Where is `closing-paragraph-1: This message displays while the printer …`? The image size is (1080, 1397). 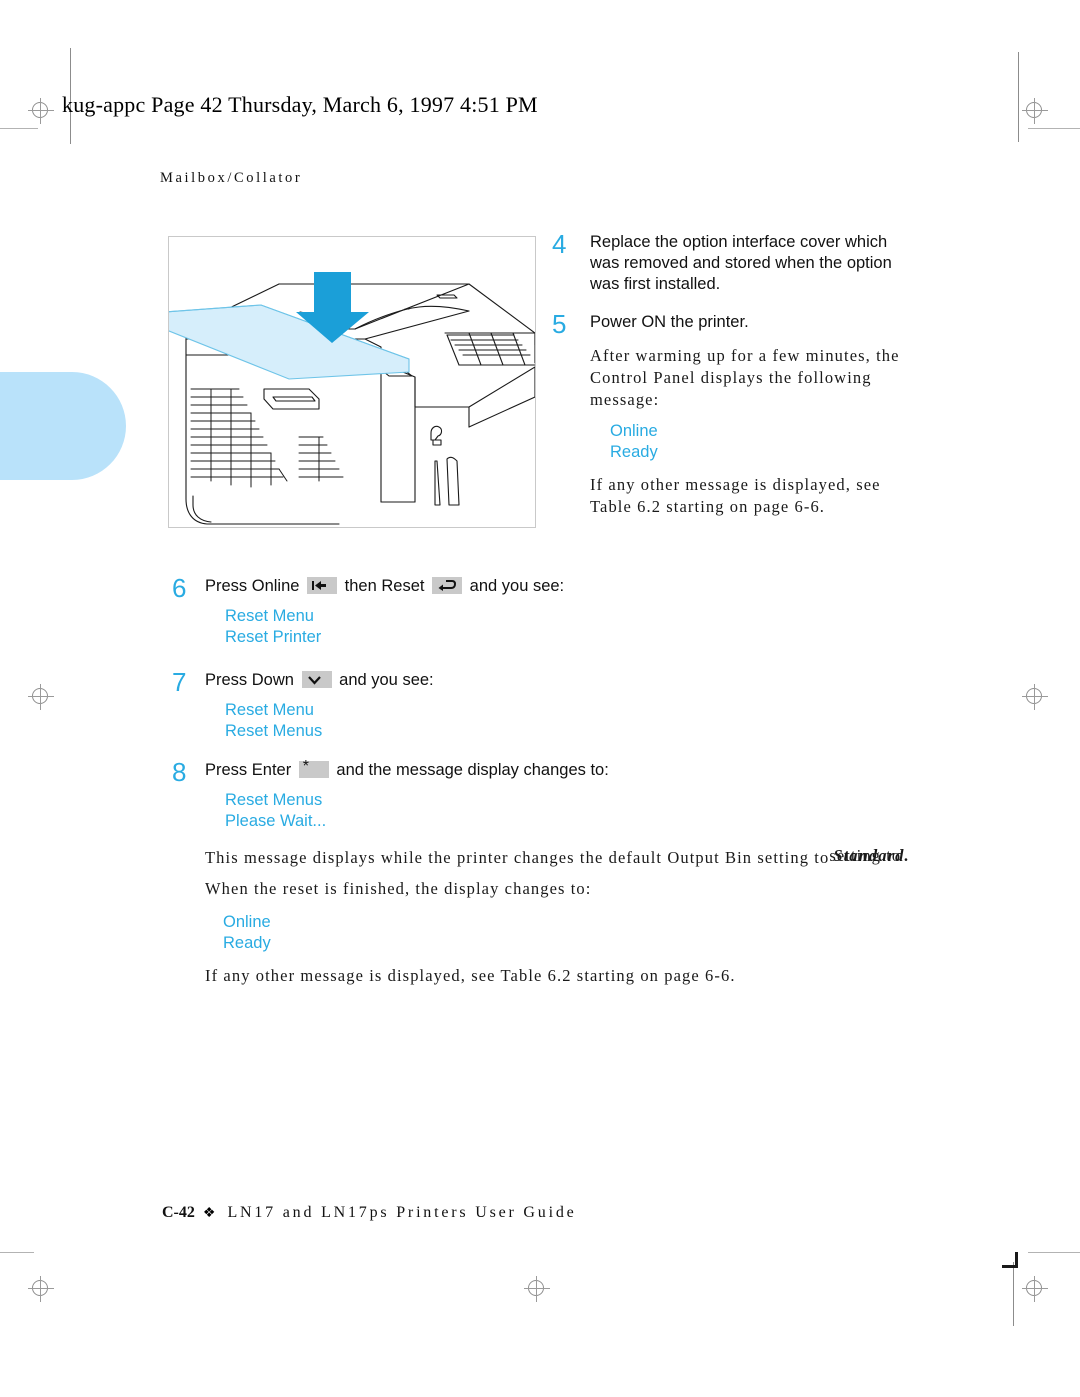
closing-paragraph-1: This message displays while the printer … is located at coordinates (565, 857).